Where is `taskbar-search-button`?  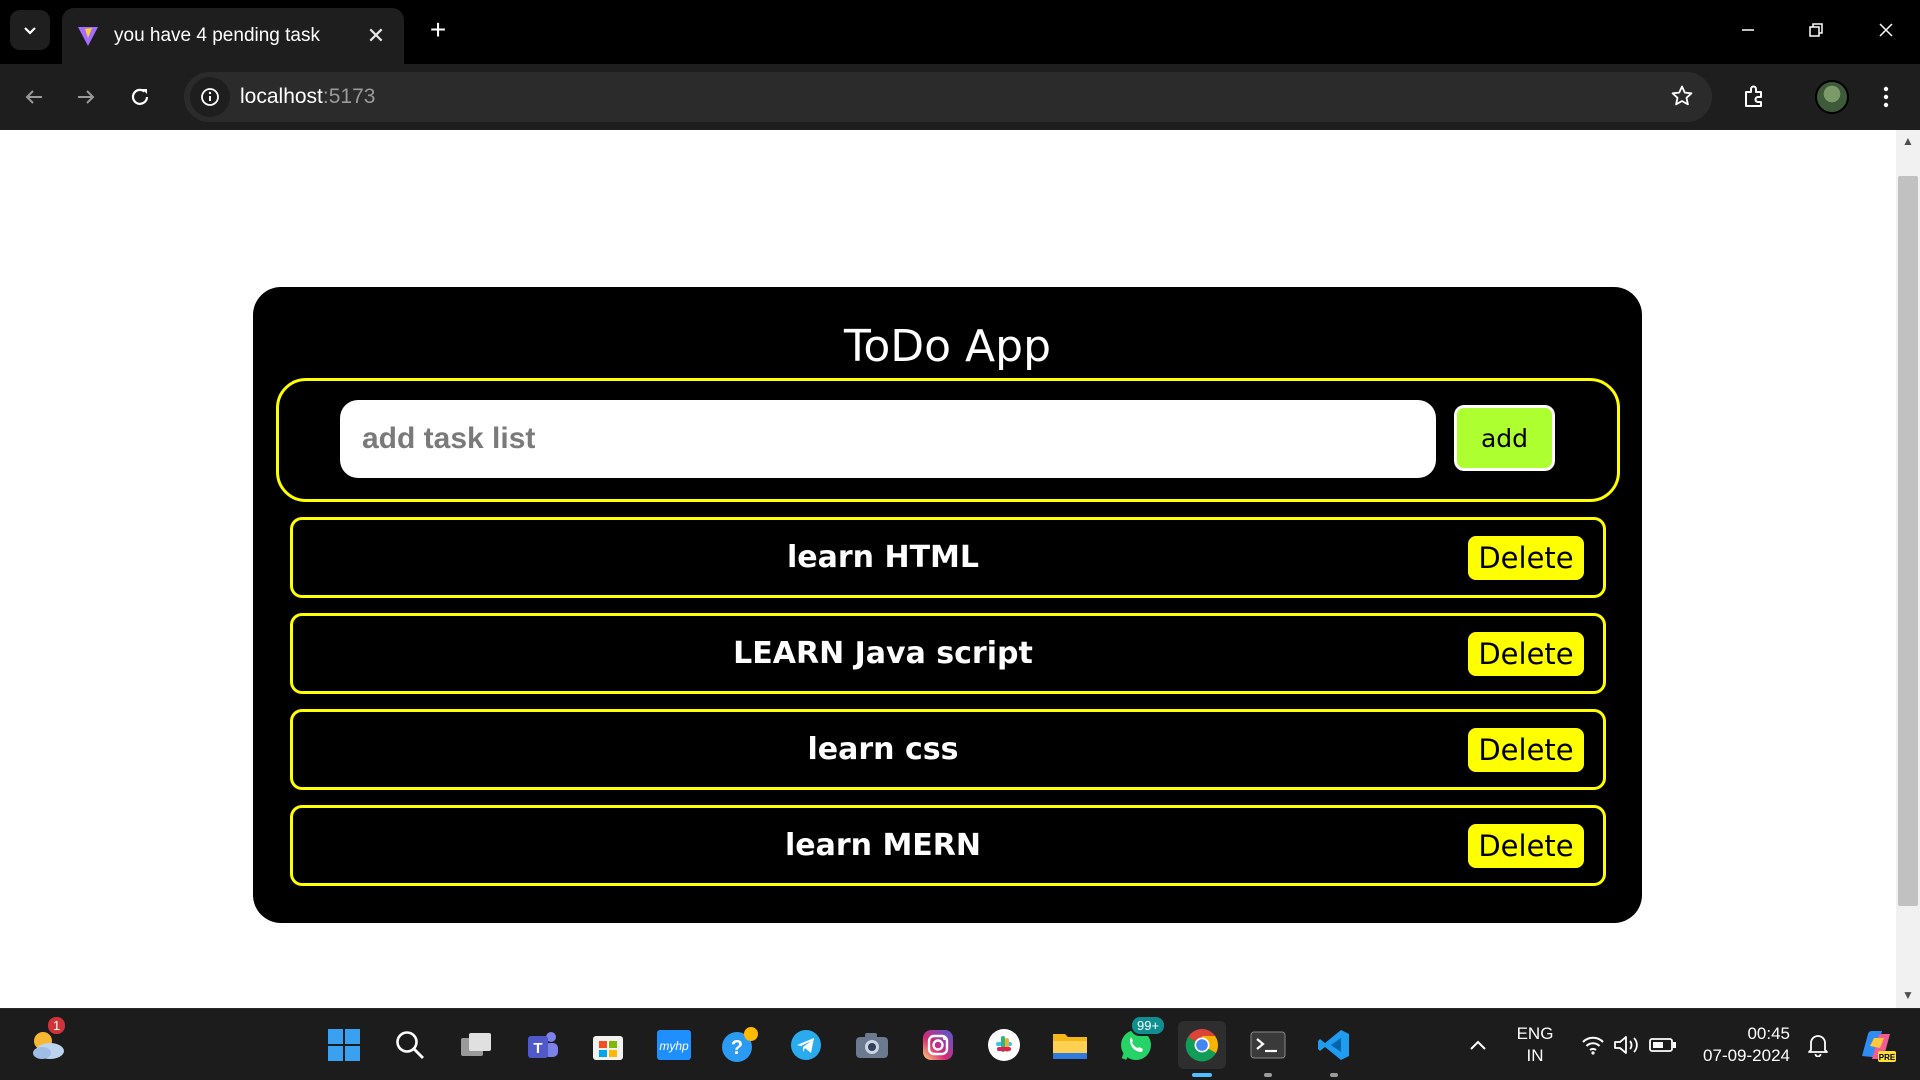
taskbar-search-button is located at coordinates (410, 1045).